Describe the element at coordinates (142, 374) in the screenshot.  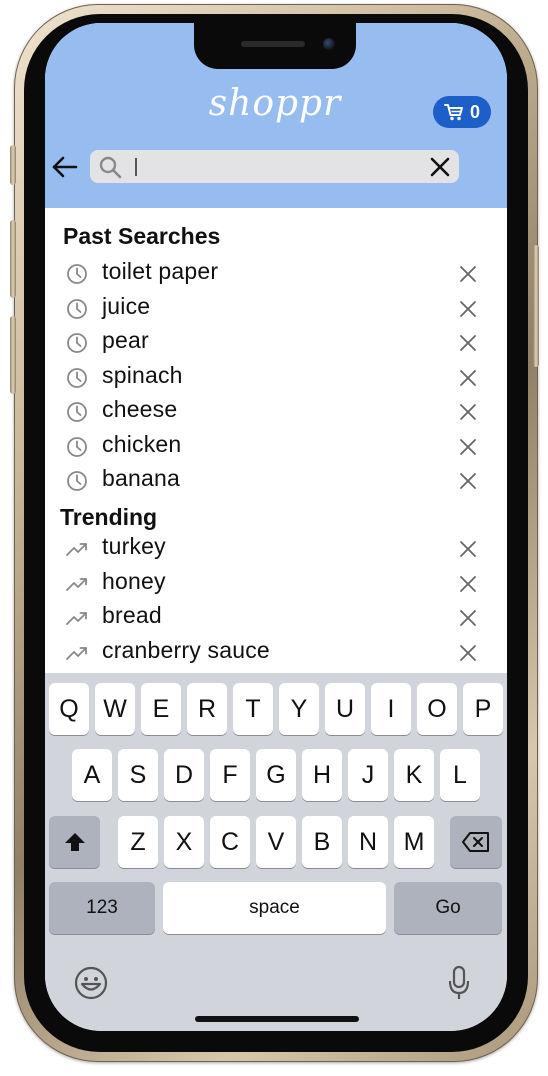
I see `past-searches-item-label: spinach` at that location.